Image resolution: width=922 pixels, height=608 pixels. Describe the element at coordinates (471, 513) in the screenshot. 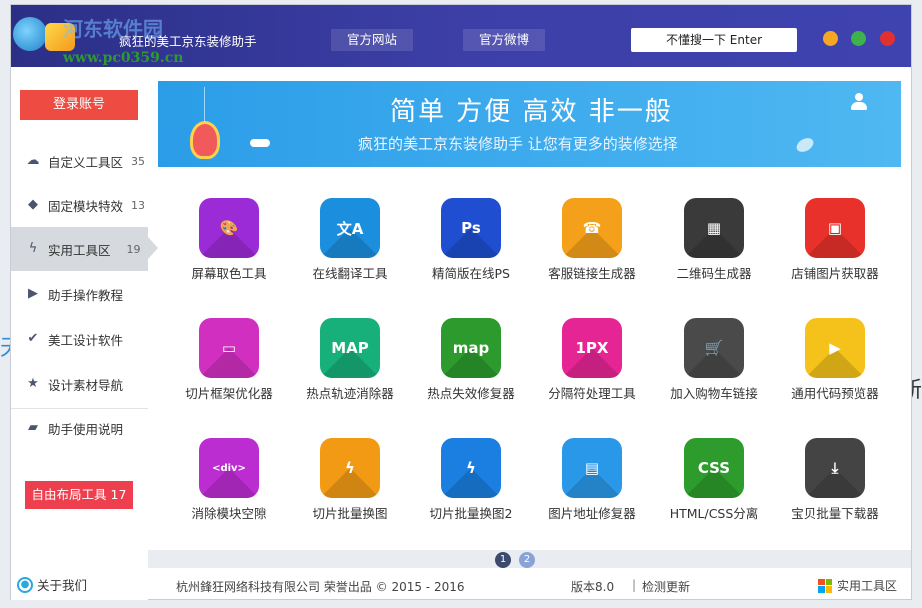

I see `tool-label: 切片批量换图2` at that location.